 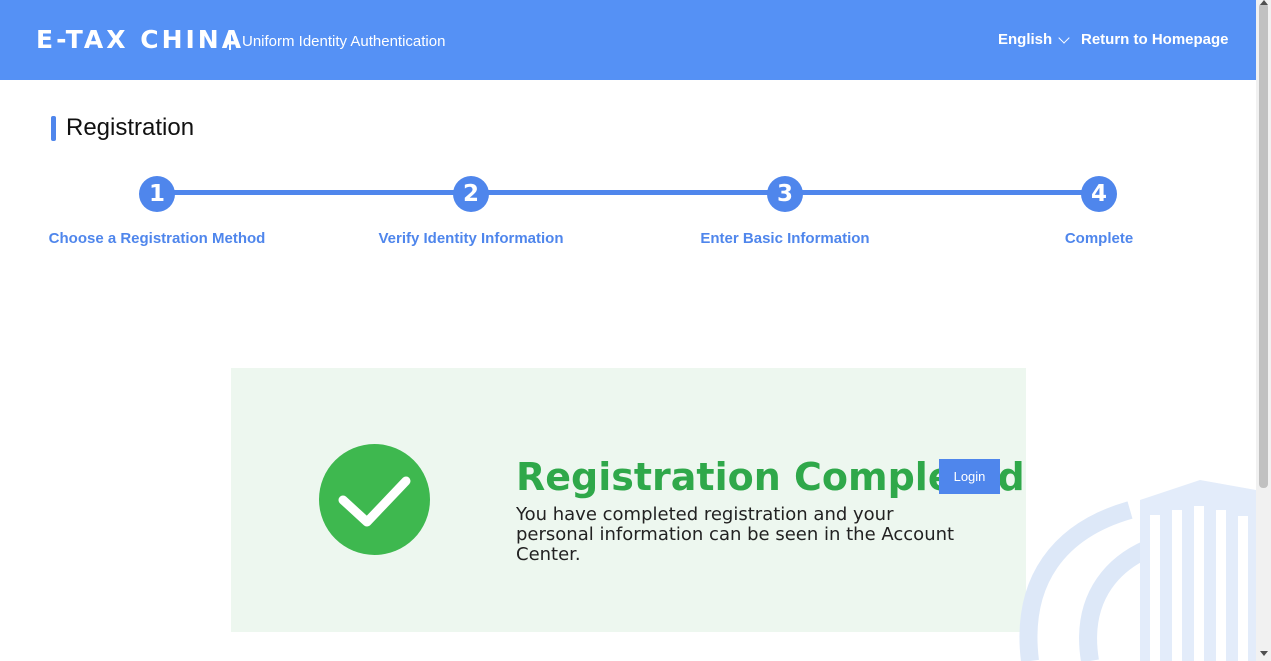 I want to click on header-subtitle: Uniform Identity Authentication, so click(x=344, y=41).